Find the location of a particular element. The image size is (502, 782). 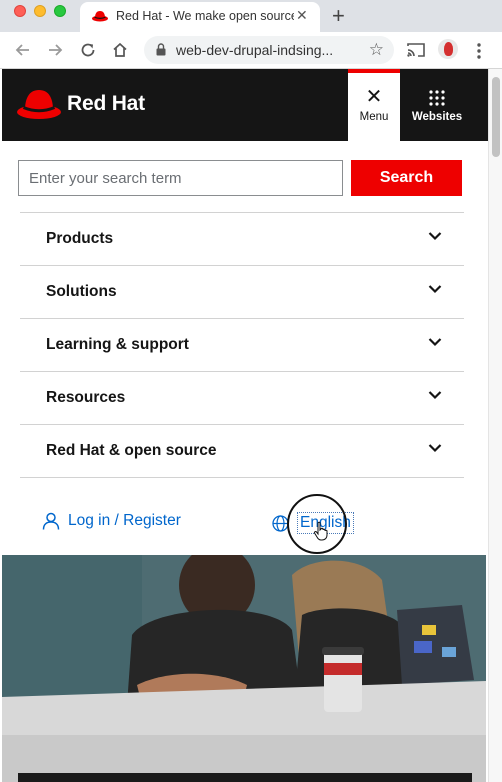

nav-item-solutions: Solutions is located at coordinates (242, 292).